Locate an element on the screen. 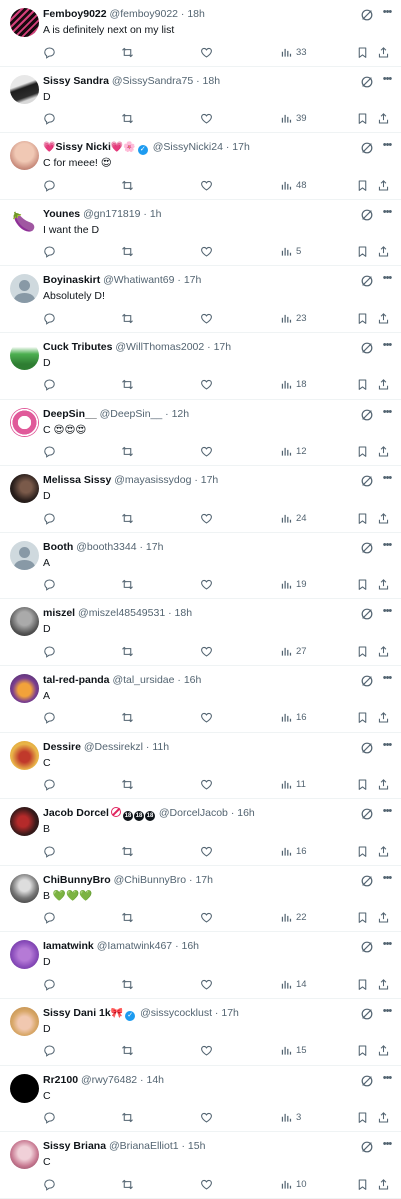 The width and height of the screenshot is (401, 1199). user-handle: @femboy9022 is located at coordinates (144, 14).